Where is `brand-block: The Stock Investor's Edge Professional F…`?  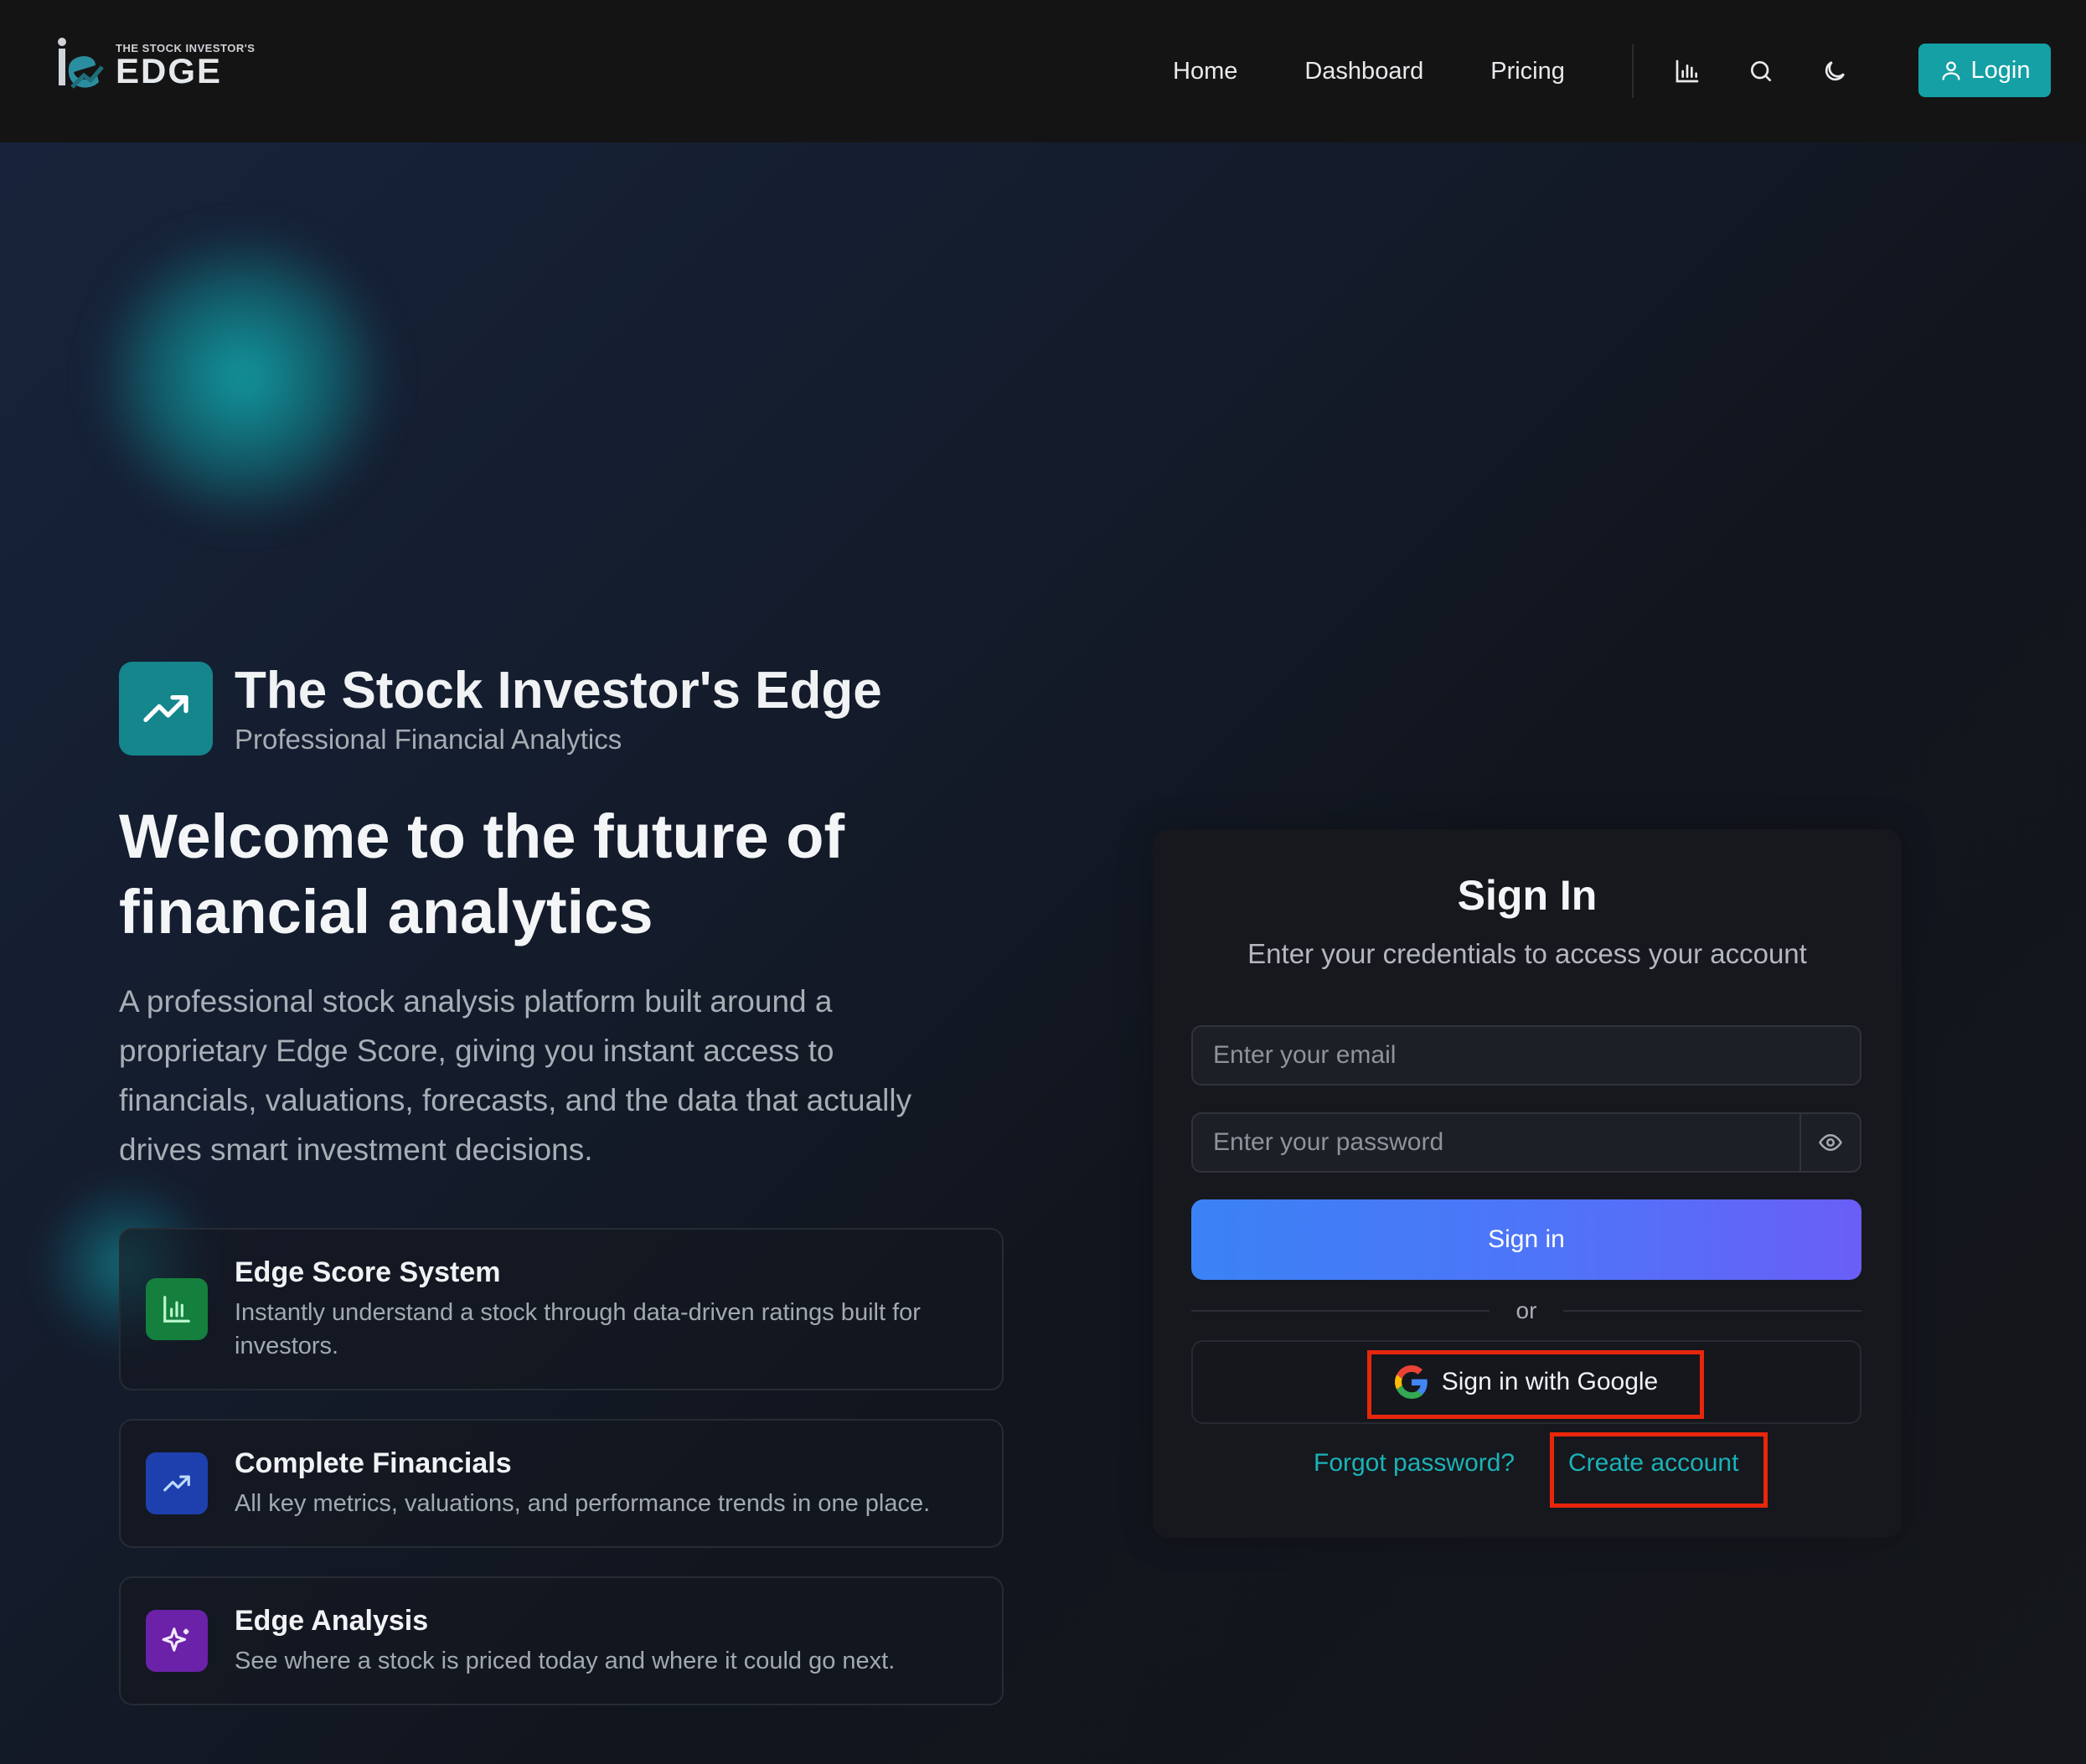
brand-block: The Stock Investor's Edge Professional F… is located at coordinates (500, 709).